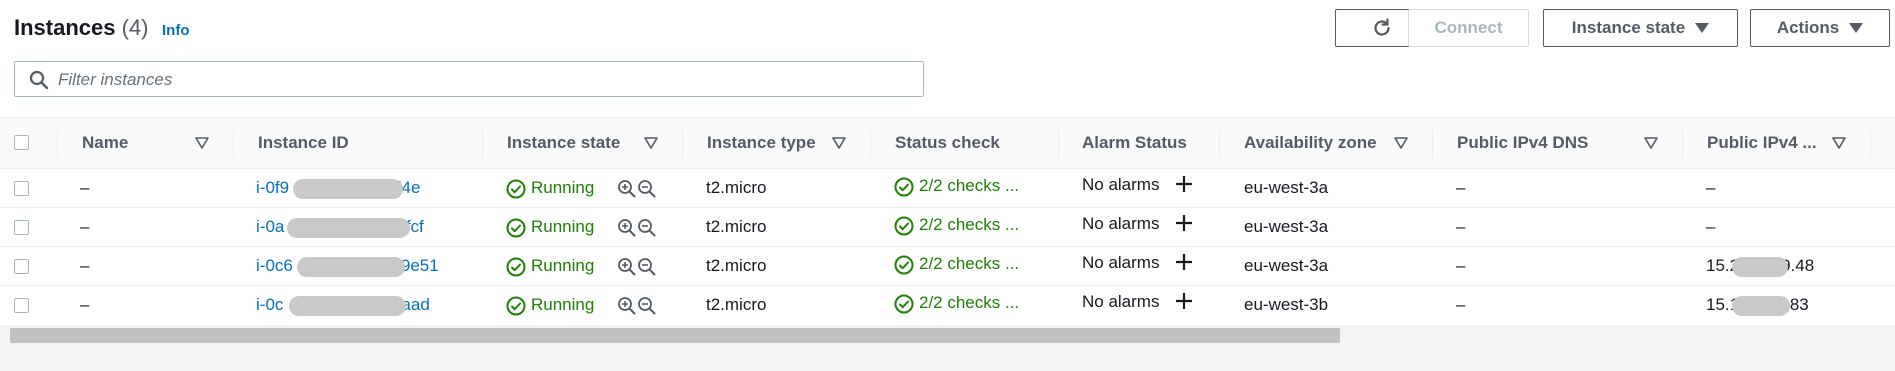  Describe the element at coordinates (273, 187) in the screenshot. I see `instance-id-start: i-0f9` at that location.